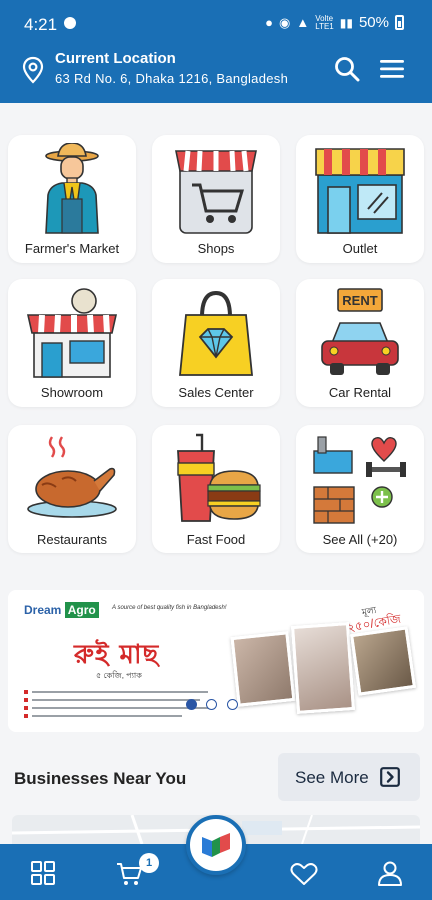 The height and width of the screenshot is (900, 432). What do you see at coordinates (303, 22) in the screenshot?
I see `wifi-icon: ▲` at bounding box center [303, 22].